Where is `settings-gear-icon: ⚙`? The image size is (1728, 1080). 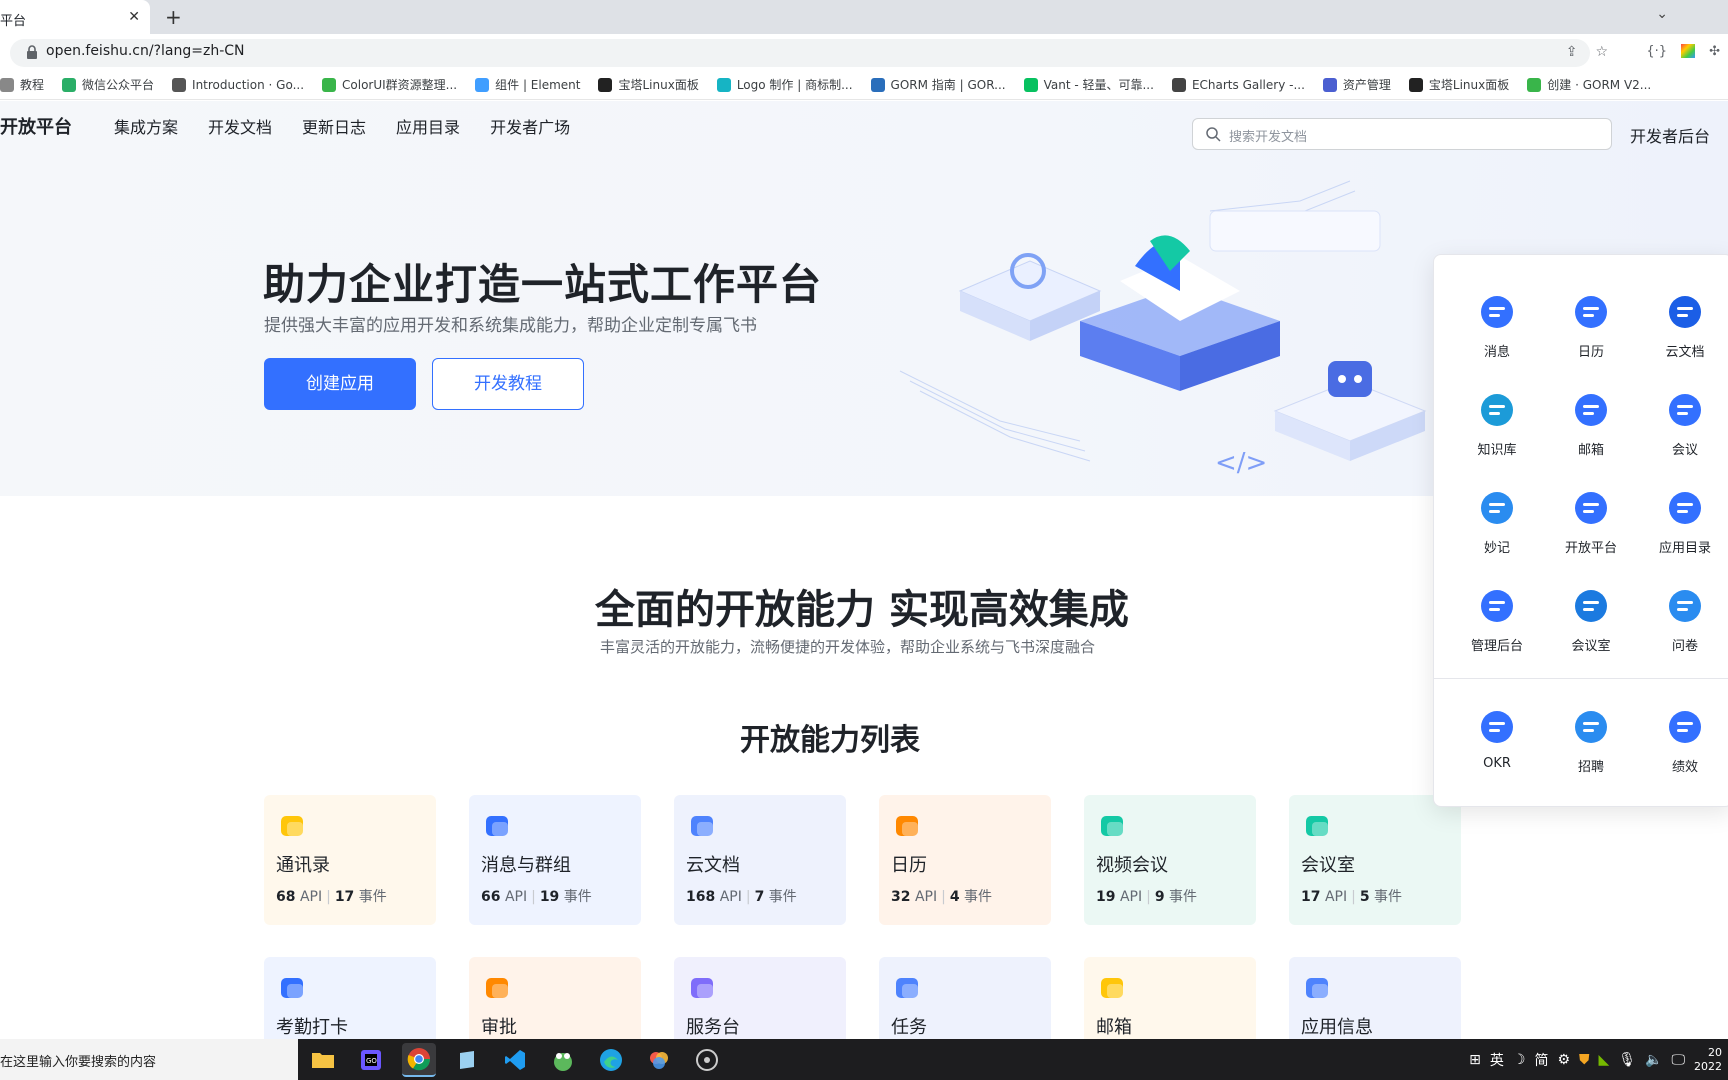 settings-gear-icon: ⚙ is located at coordinates (1563, 1060).